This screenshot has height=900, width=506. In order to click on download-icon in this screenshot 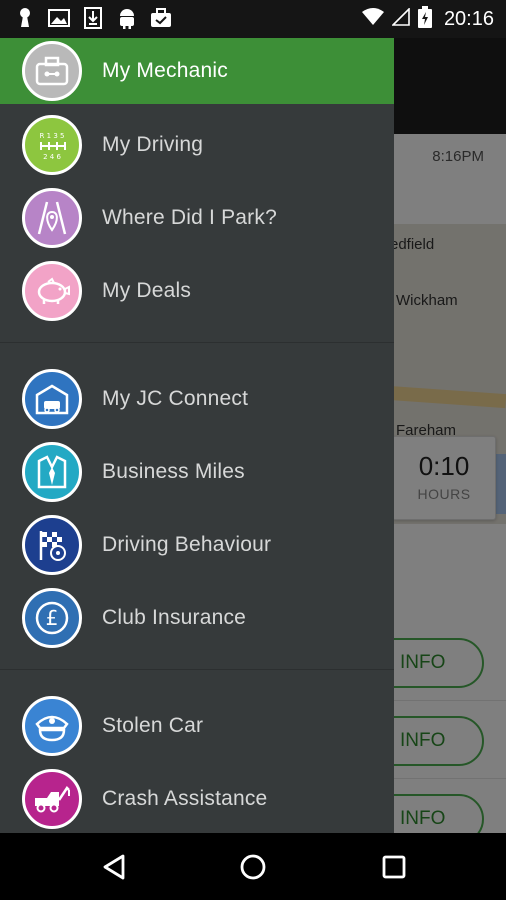, I will do `click(93, 18)`.